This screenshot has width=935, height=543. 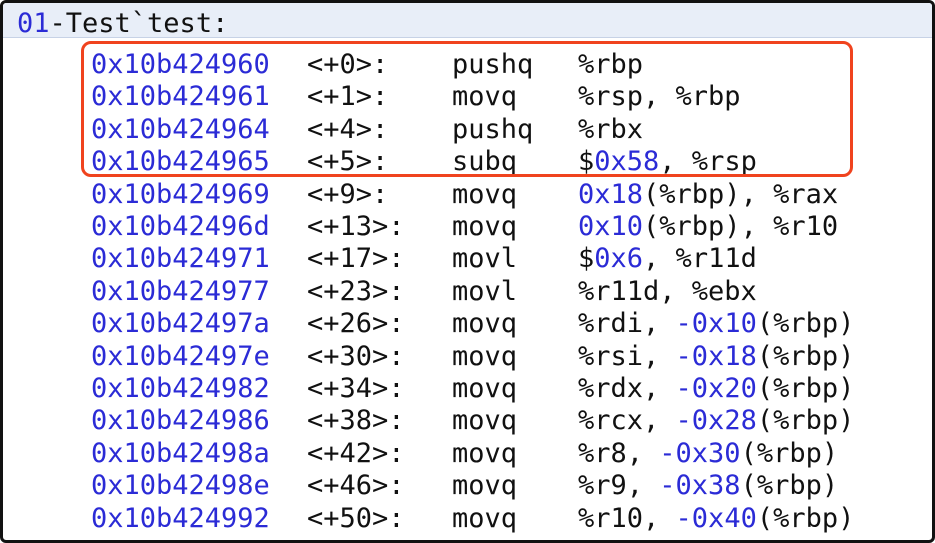 I want to click on instruction-address: 0x10b42497a, so click(x=180, y=324).